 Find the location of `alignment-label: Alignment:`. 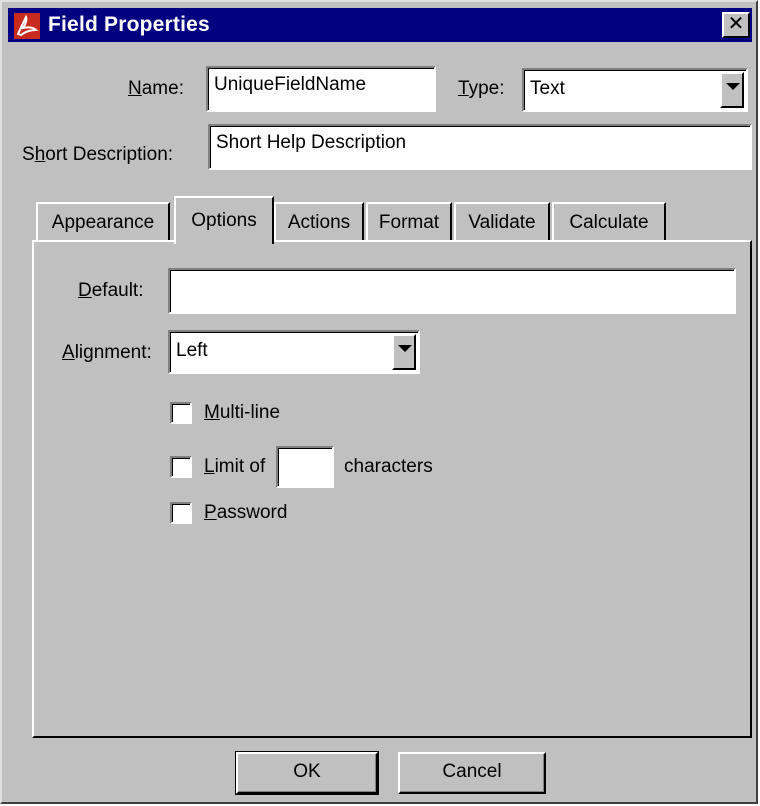

alignment-label: Alignment: is located at coordinates (107, 352).